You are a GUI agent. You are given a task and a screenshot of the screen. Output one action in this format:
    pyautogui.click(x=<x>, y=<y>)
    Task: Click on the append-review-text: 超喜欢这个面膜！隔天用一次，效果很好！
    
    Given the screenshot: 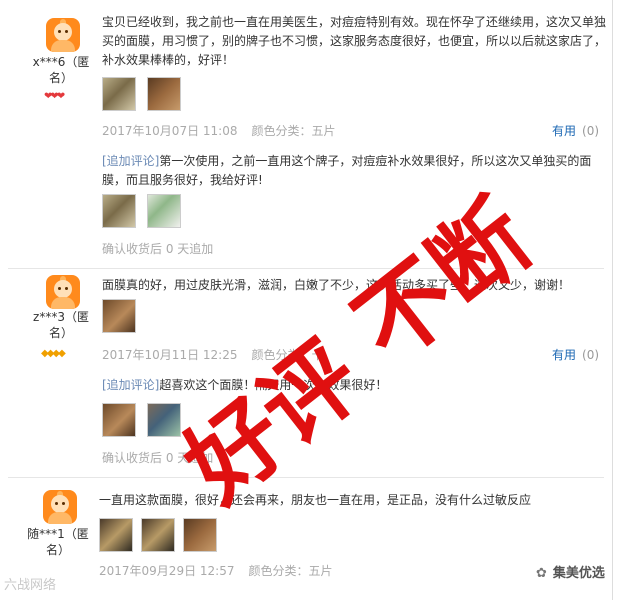 What is the action you would take?
    pyautogui.click(x=273, y=385)
    